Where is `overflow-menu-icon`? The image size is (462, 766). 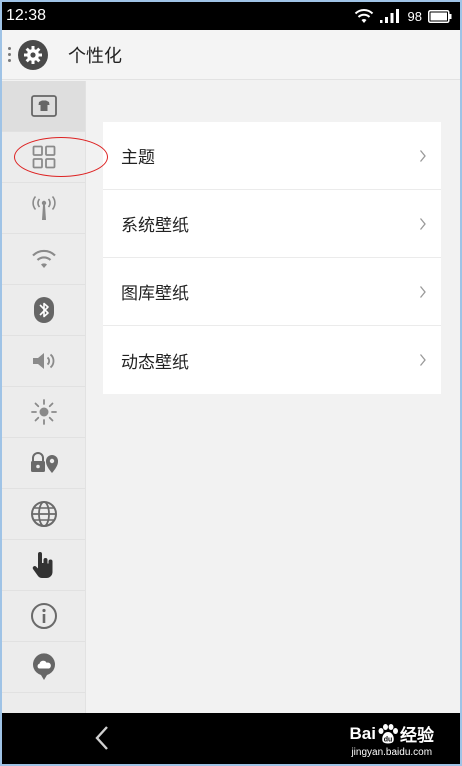
overflow-menu-icon is located at coordinates (9, 55).